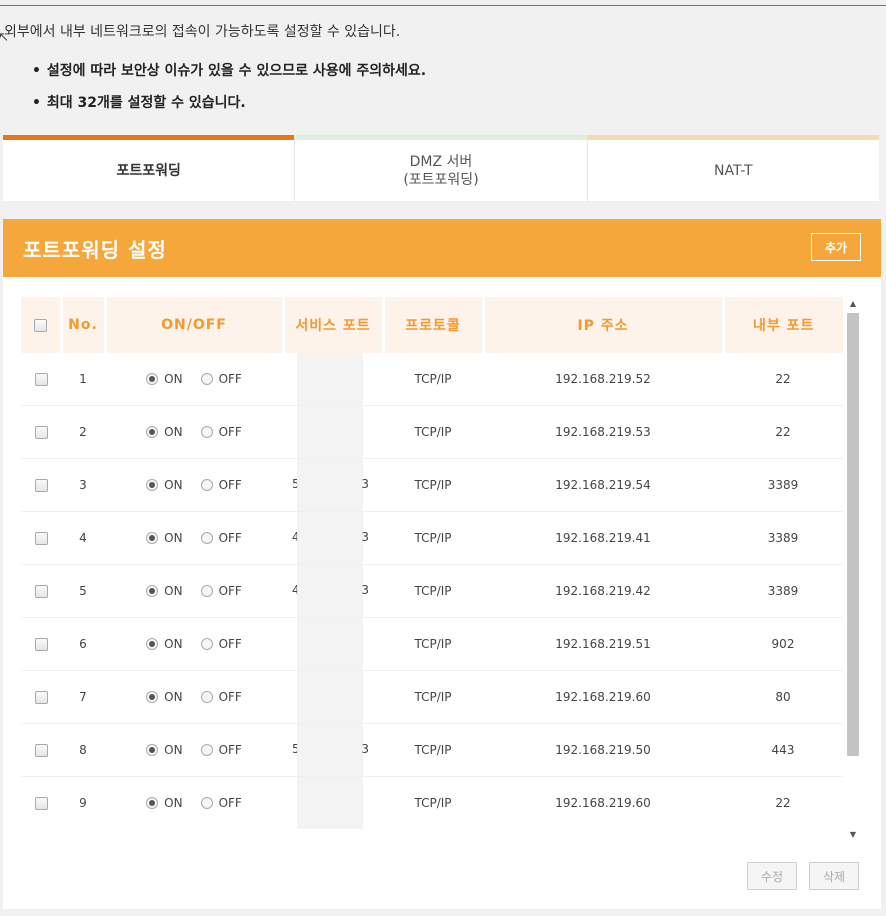  What do you see at coordinates (365, 484) in the screenshot?
I see `service-port-end: 3` at bounding box center [365, 484].